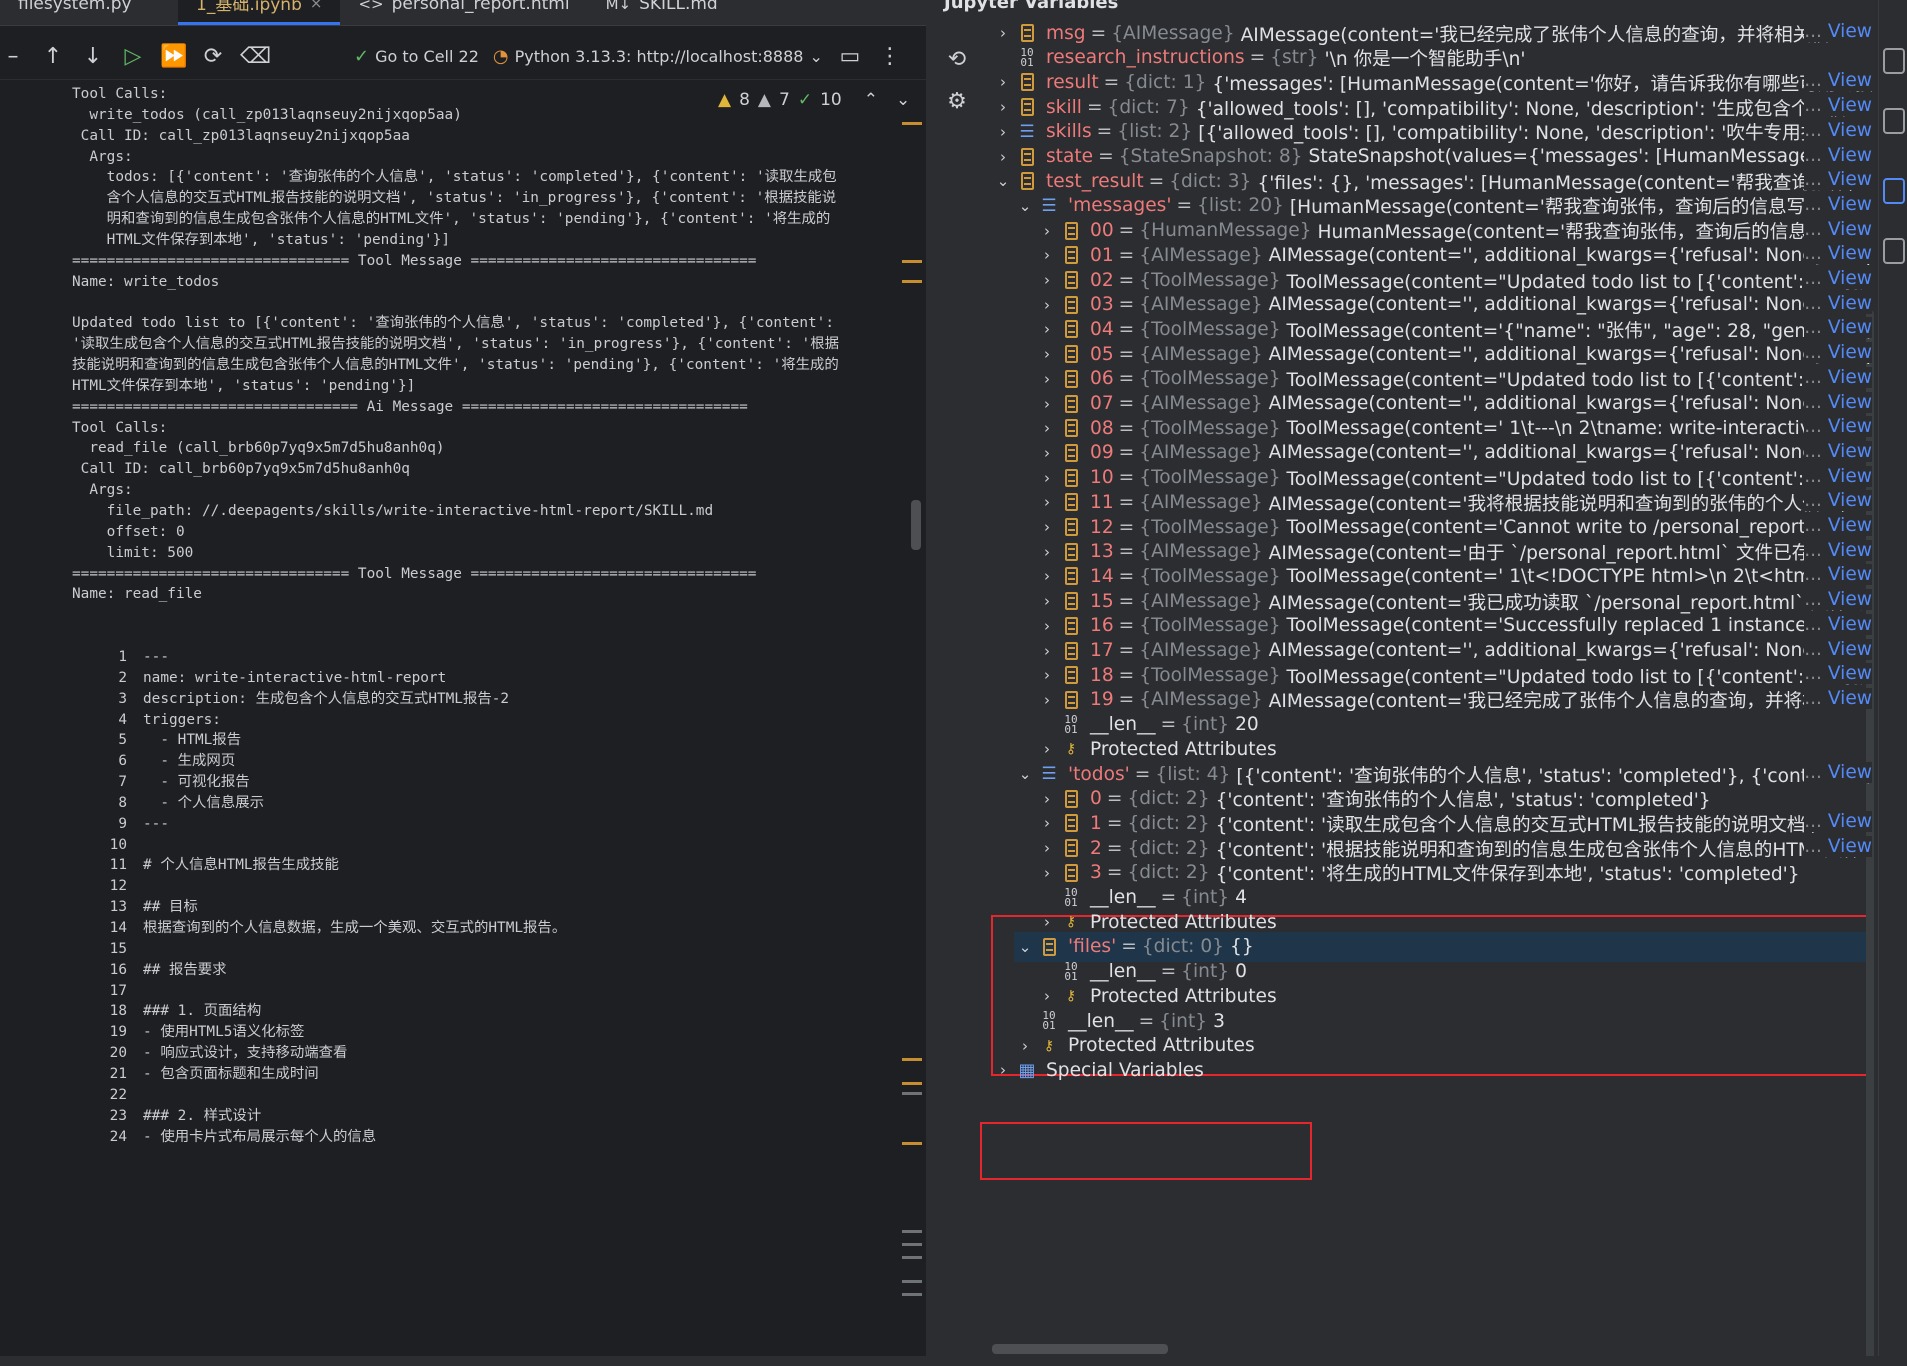 This screenshot has width=1907, height=1366. Describe the element at coordinates (133, 56) in the screenshot. I see `run-cell-icon: ▷` at that location.